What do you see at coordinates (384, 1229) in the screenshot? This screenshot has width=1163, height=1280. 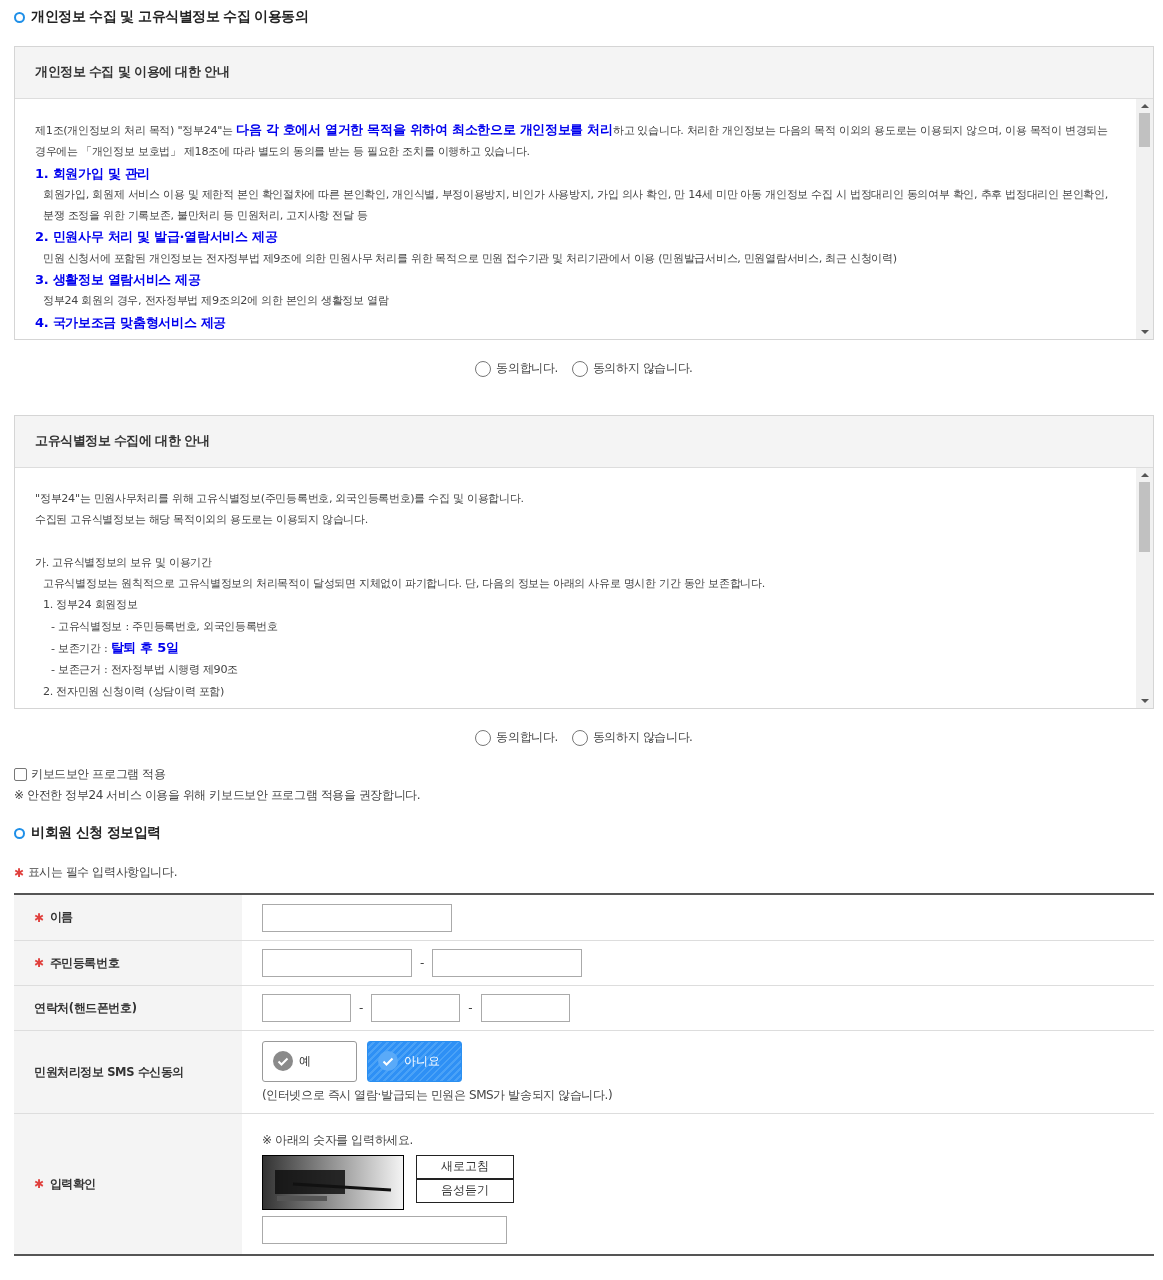 I see `captcha-input` at bounding box center [384, 1229].